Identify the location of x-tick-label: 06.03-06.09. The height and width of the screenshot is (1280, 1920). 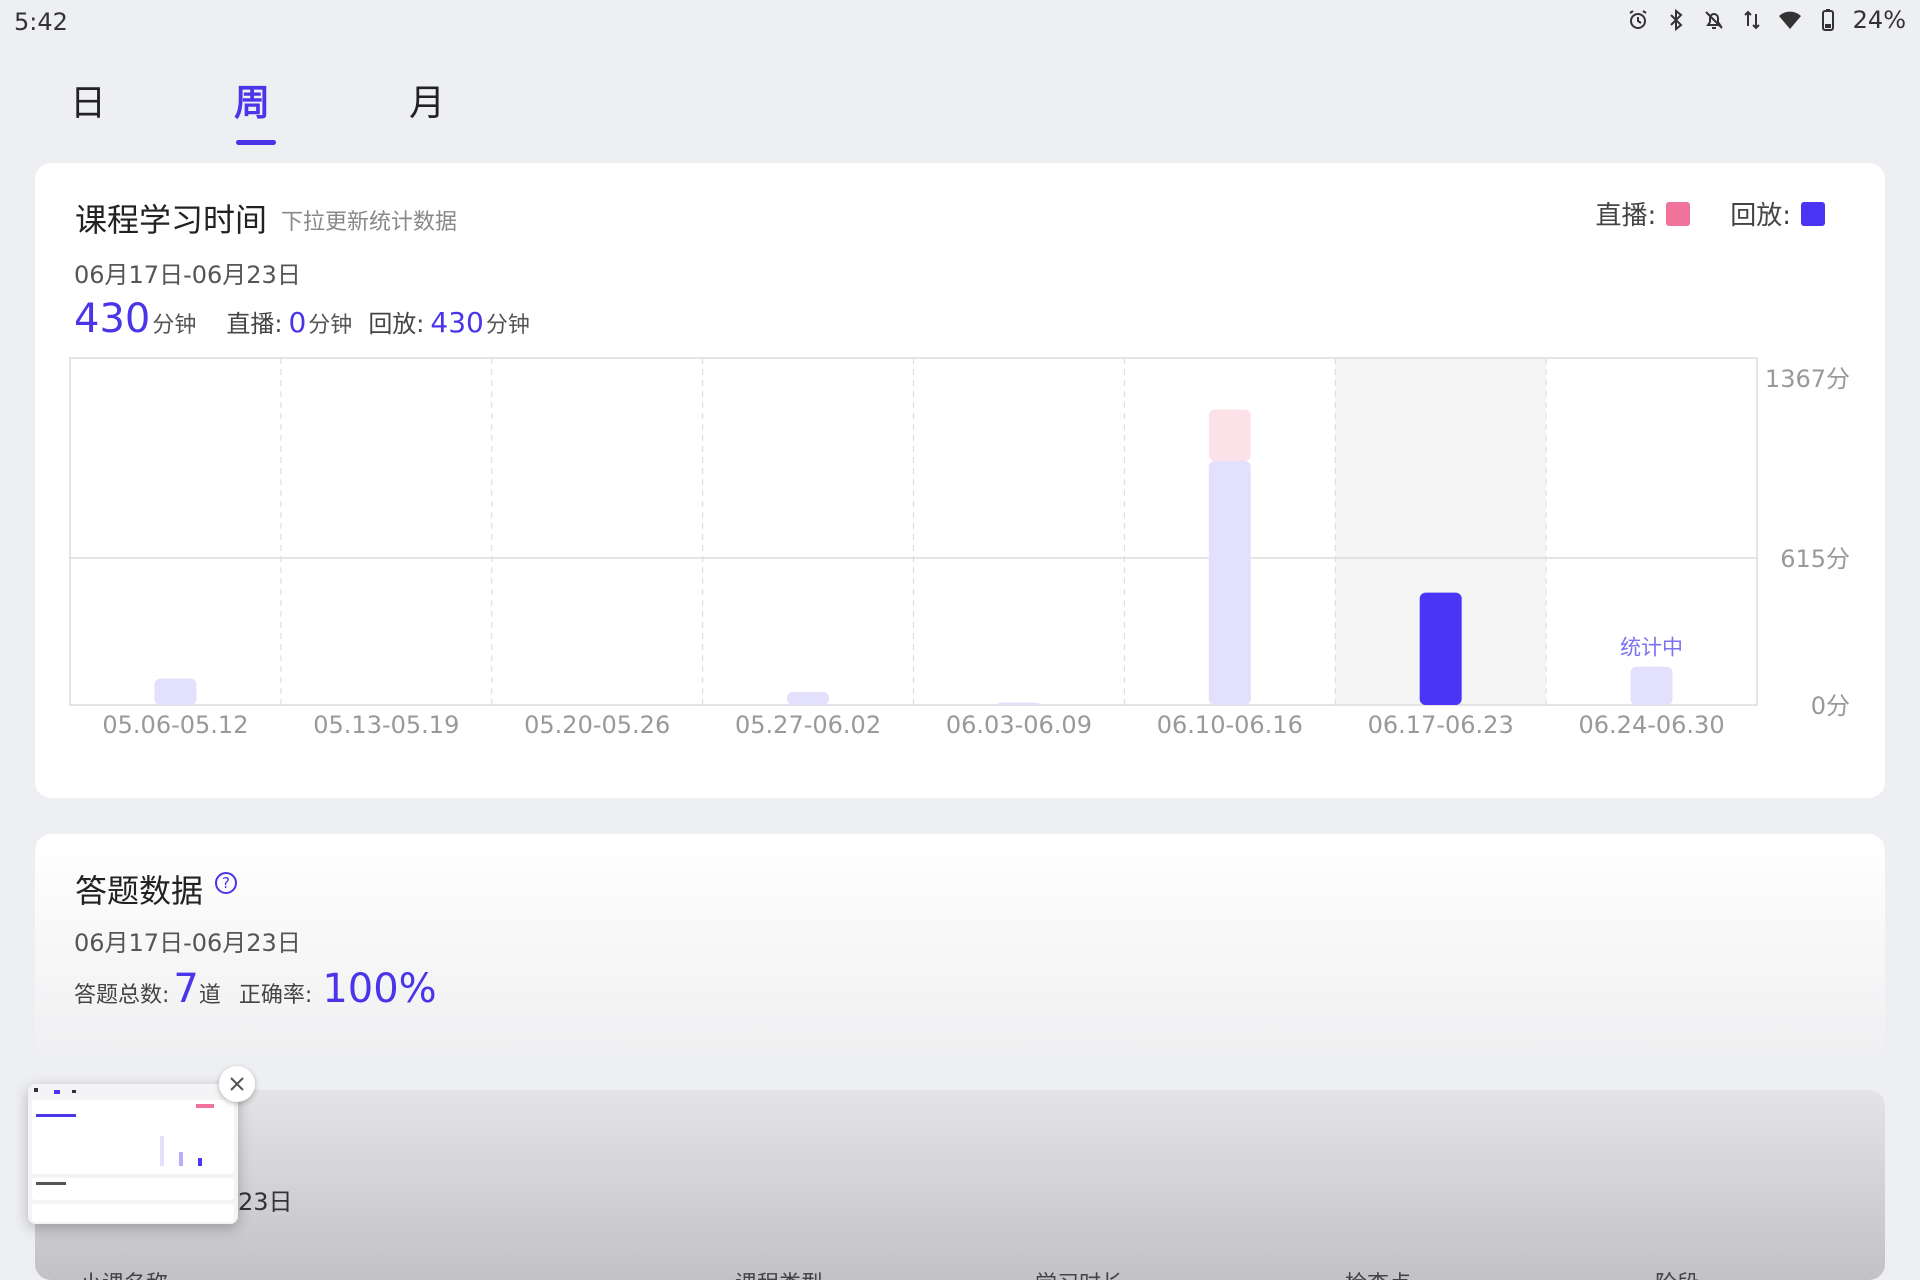
(1019, 725).